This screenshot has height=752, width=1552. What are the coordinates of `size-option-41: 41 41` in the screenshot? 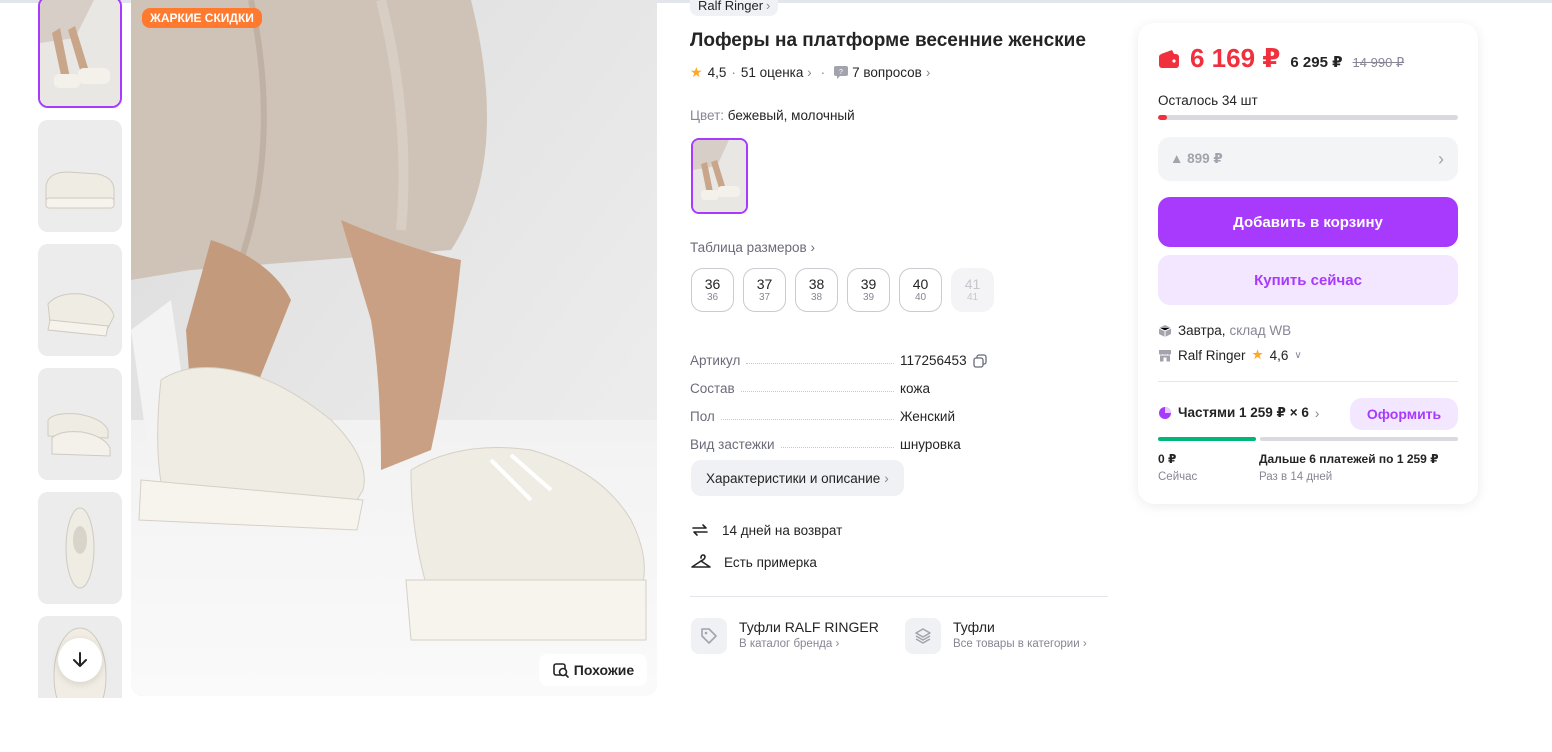 It's located at (972, 290).